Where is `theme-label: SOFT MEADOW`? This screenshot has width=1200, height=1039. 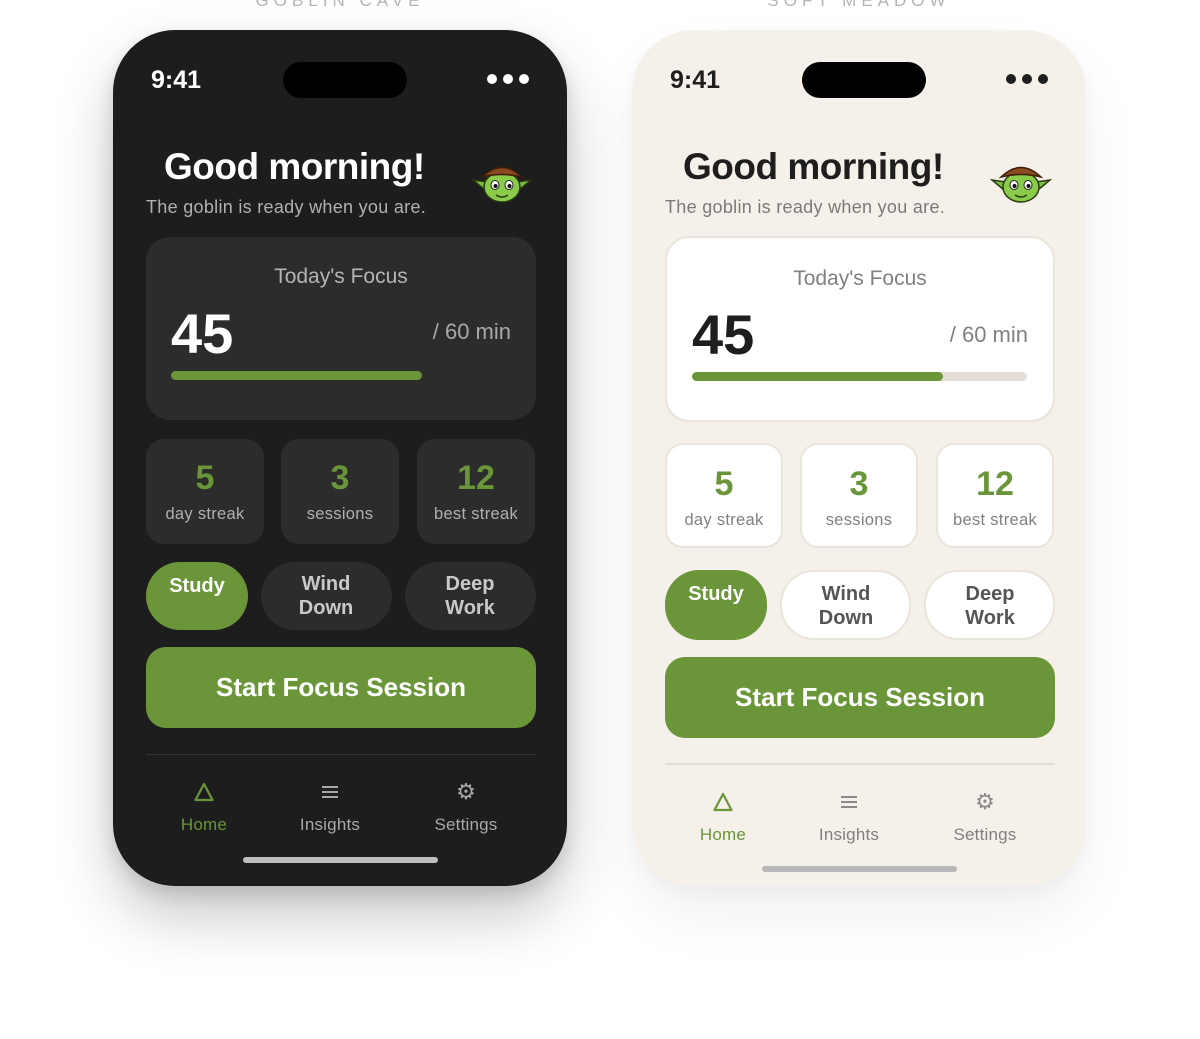
theme-label: SOFT MEADOW is located at coordinates (859, 5).